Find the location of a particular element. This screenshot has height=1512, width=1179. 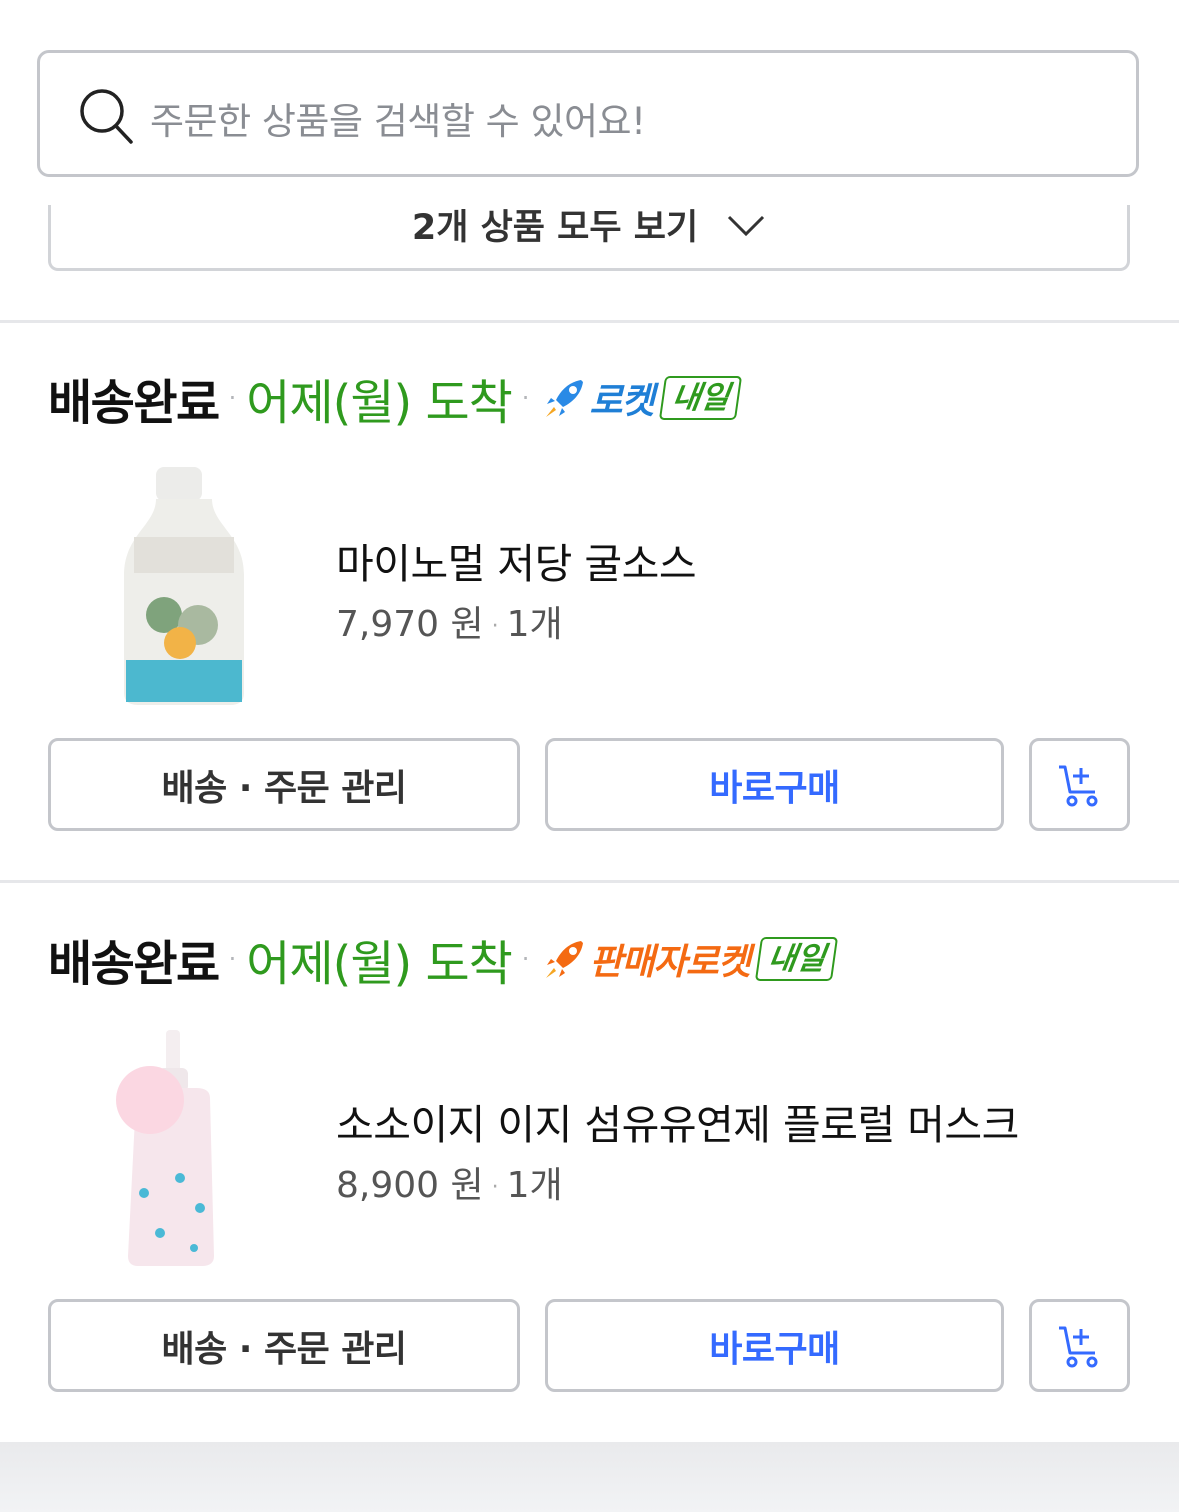

search-icon is located at coordinates (106, 116).